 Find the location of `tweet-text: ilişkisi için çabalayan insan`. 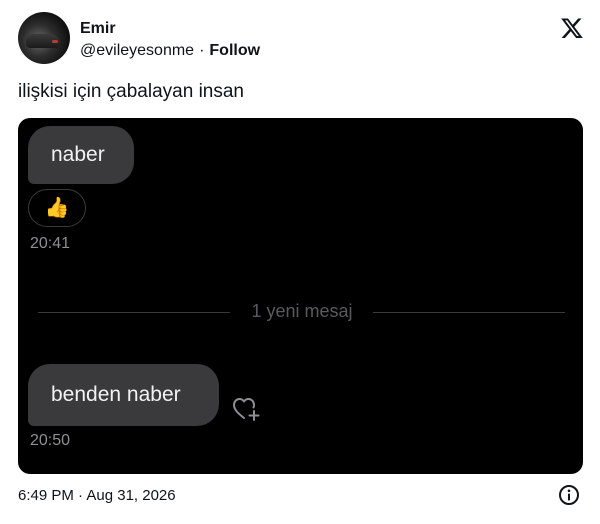

tweet-text: ilişkisi için çabalayan insan is located at coordinates (131, 91).